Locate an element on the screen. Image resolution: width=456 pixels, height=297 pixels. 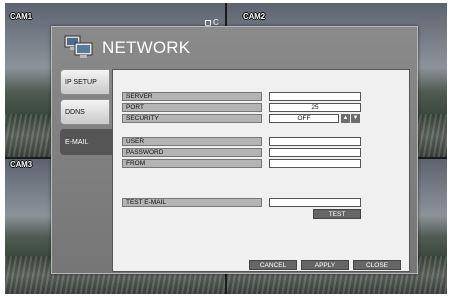
user-field is located at coordinates (315, 141).